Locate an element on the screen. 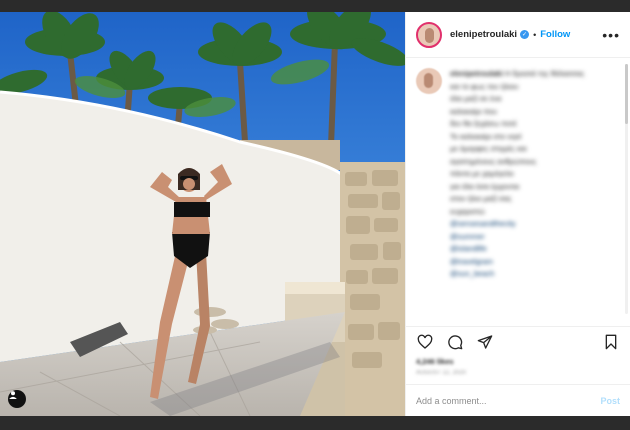 Image resolution: width=630 pixels, height=430 pixels. comments-scrollbar-thumb is located at coordinates (626, 94).